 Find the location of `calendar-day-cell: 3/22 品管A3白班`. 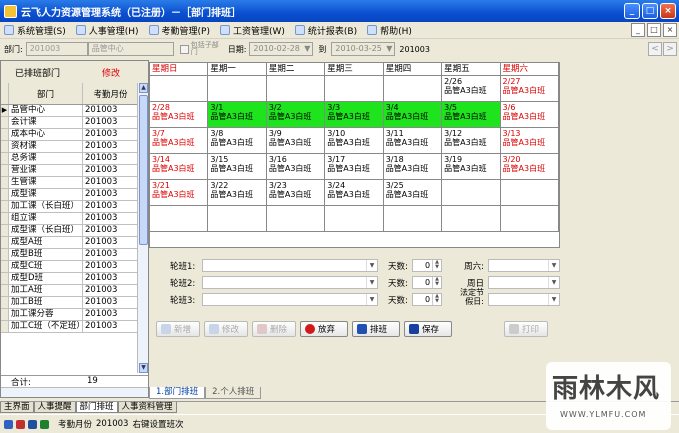

calendar-day-cell: 3/22 品管A3白班 is located at coordinates (237, 192).